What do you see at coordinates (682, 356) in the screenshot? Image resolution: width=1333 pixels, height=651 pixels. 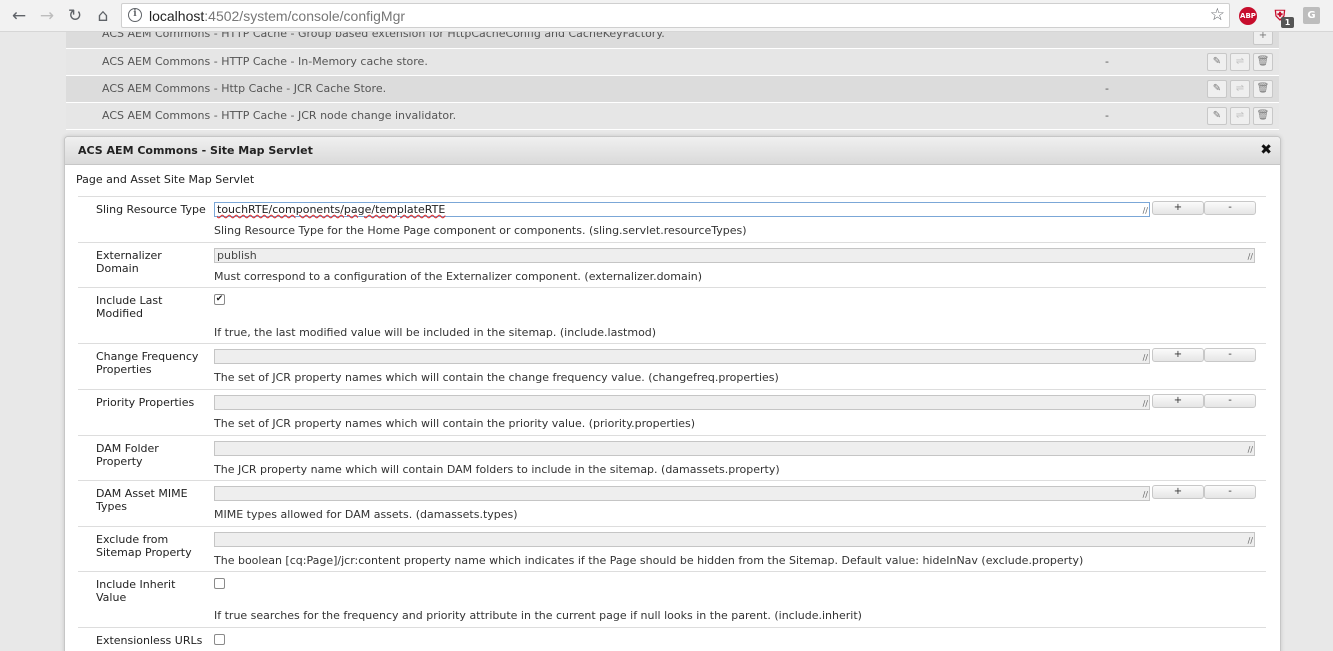 I see `changefreq-properties-input: ∕∕` at bounding box center [682, 356].